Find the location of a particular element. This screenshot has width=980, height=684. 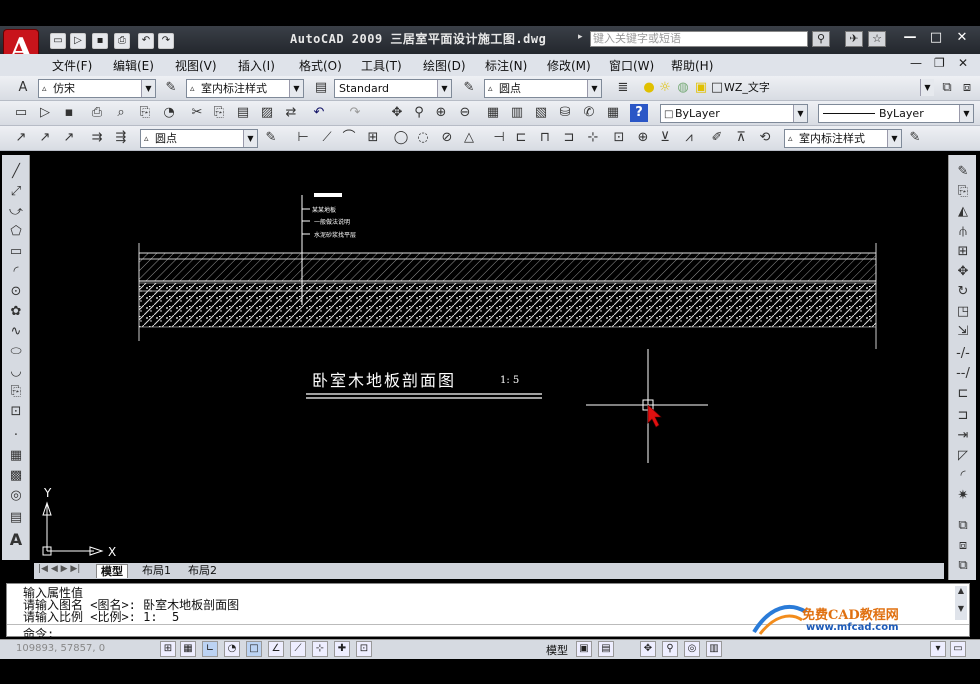

rotate-icon: ↻ is located at coordinates (963, 292).